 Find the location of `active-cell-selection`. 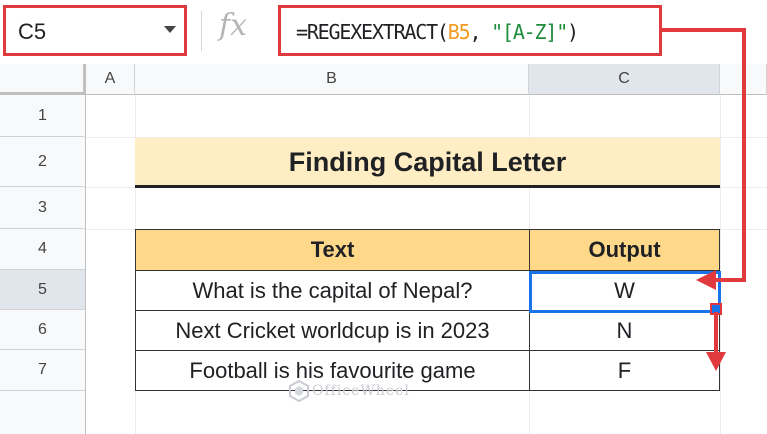

active-cell-selection is located at coordinates (625, 292).